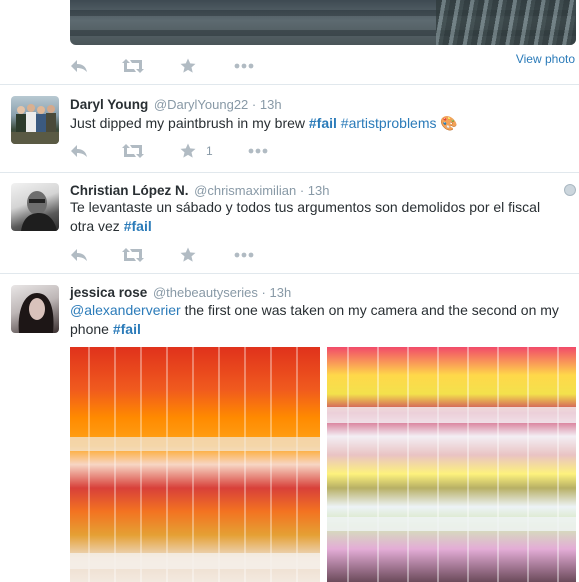  What do you see at coordinates (189, 123) in the screenshot?
I see `tweet-text-body: Just dipped my paintbrush in my brew` at bounding box center [189, 123].